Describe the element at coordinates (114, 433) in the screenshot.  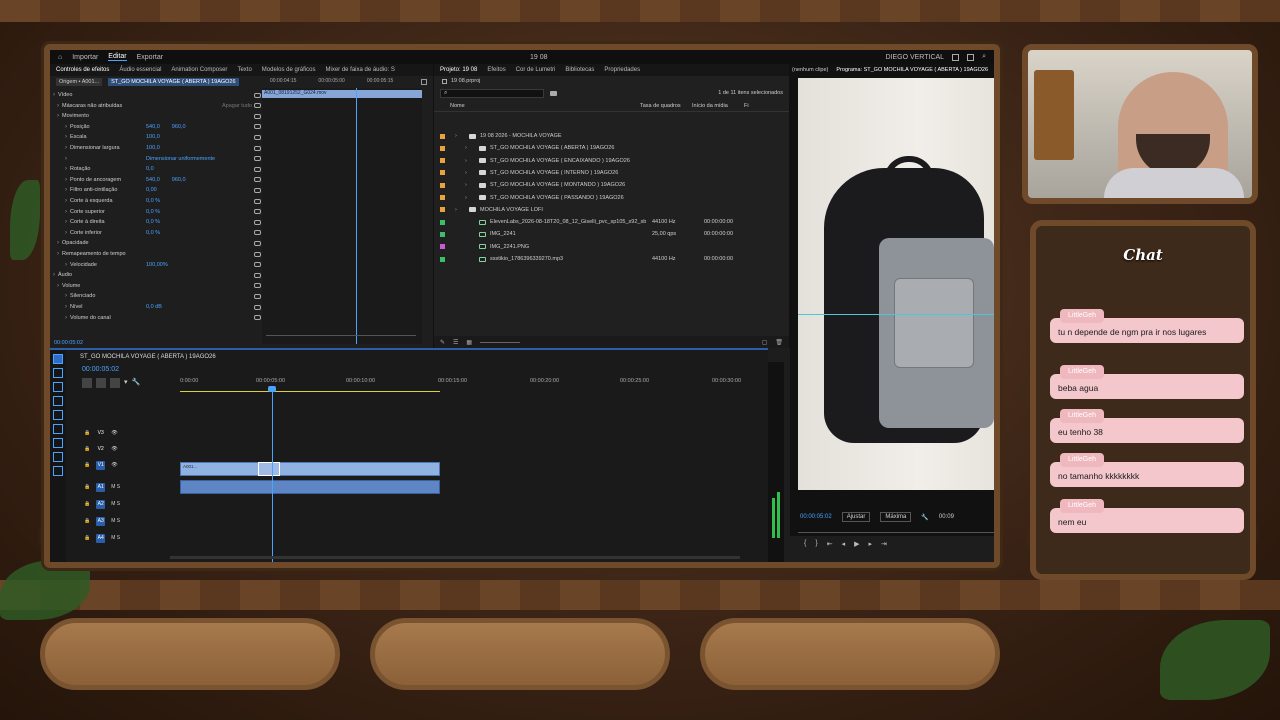
I see `visibility-icon: 👁` at that location.